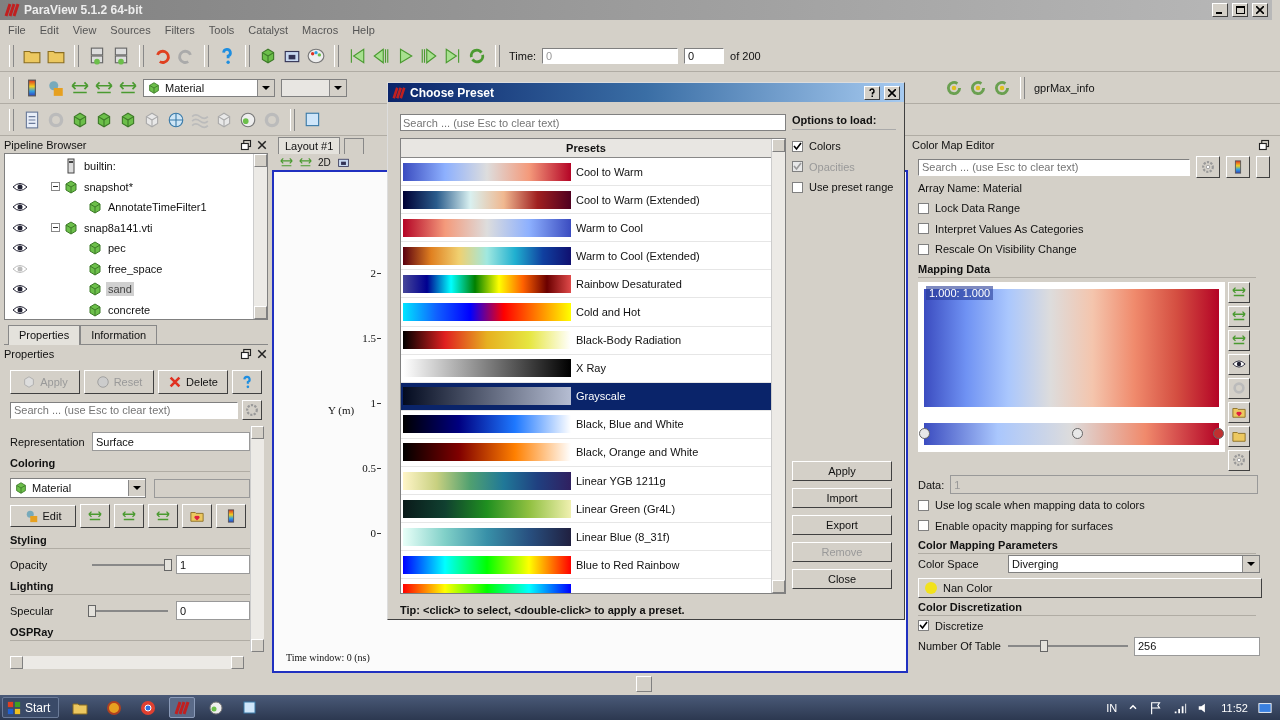  Describe the element at coordinates (977, 208) in the screenshot. I see `checkbox-label: Lock Data Range` at that location.